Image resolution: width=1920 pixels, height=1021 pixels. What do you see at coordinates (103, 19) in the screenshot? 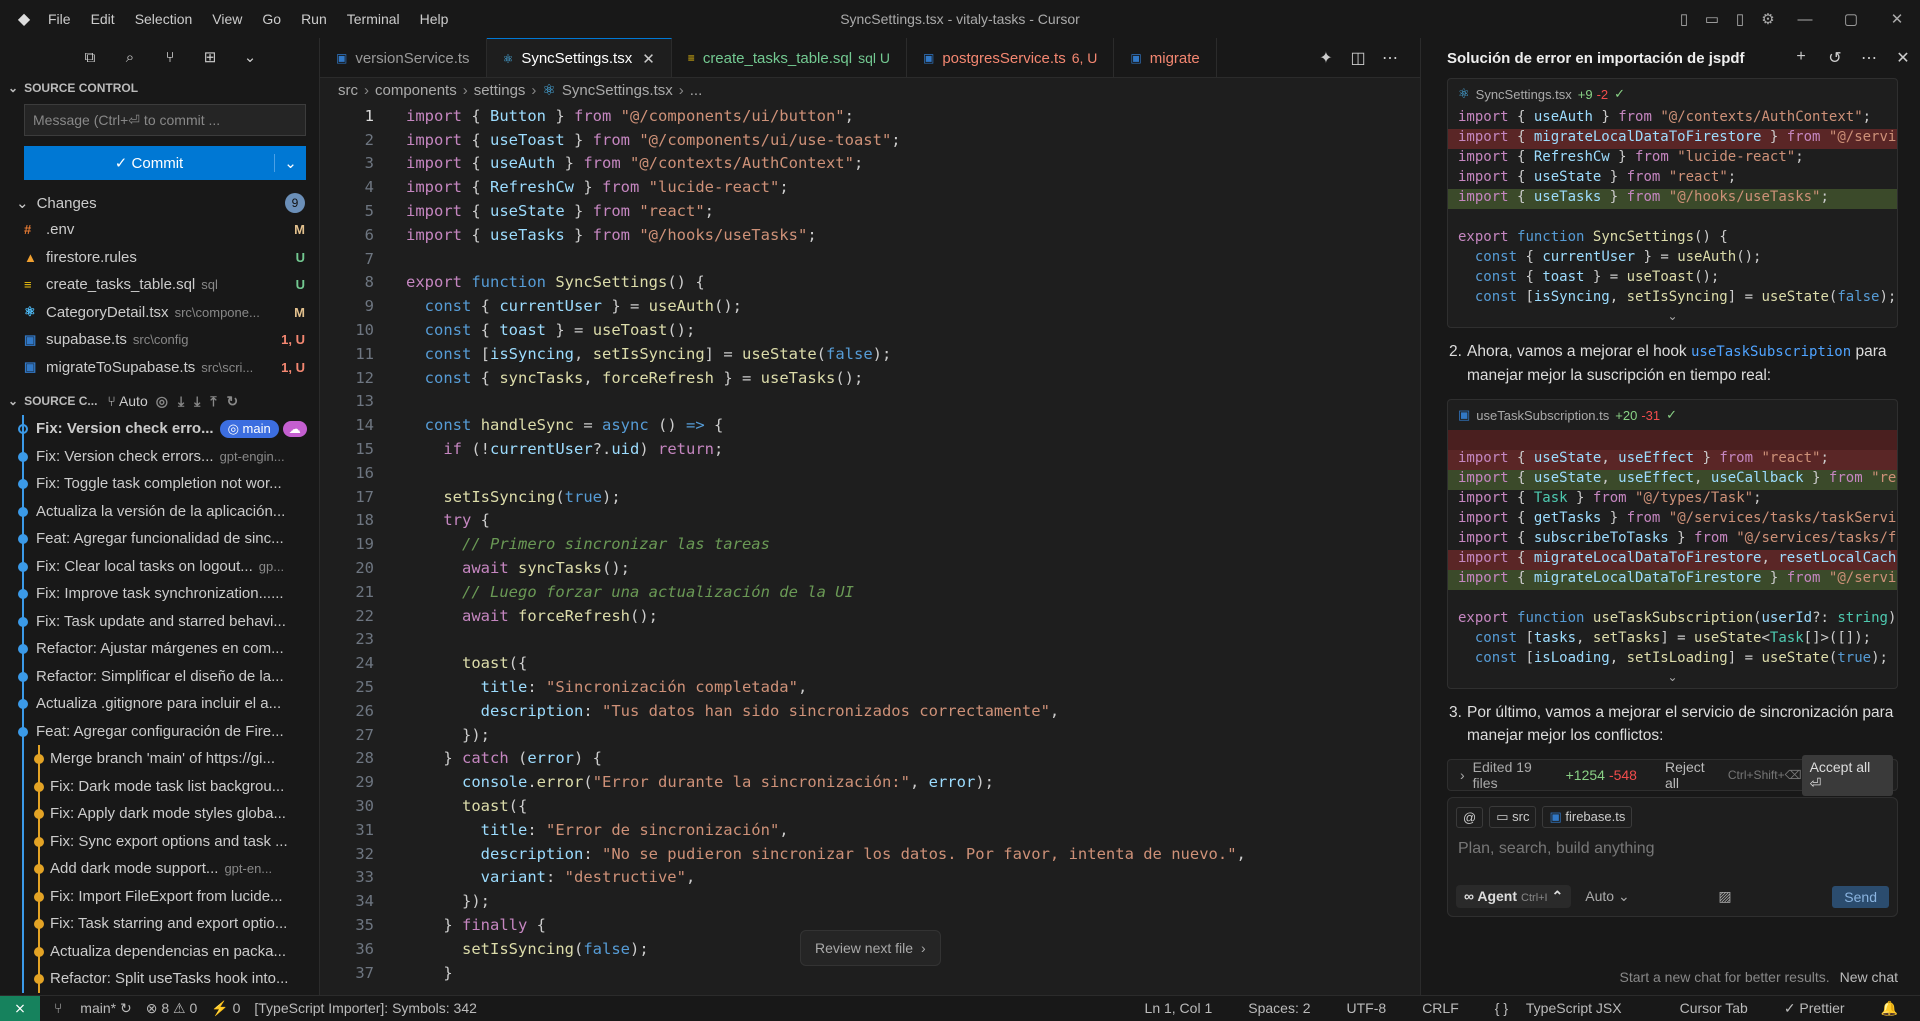
I see `menu-edit: Edit` at bounding box center [103, 19].